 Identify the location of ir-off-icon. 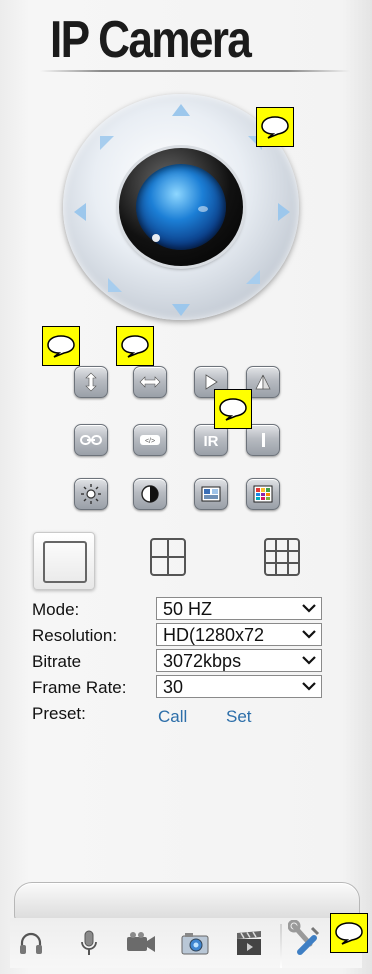
(263, 440).